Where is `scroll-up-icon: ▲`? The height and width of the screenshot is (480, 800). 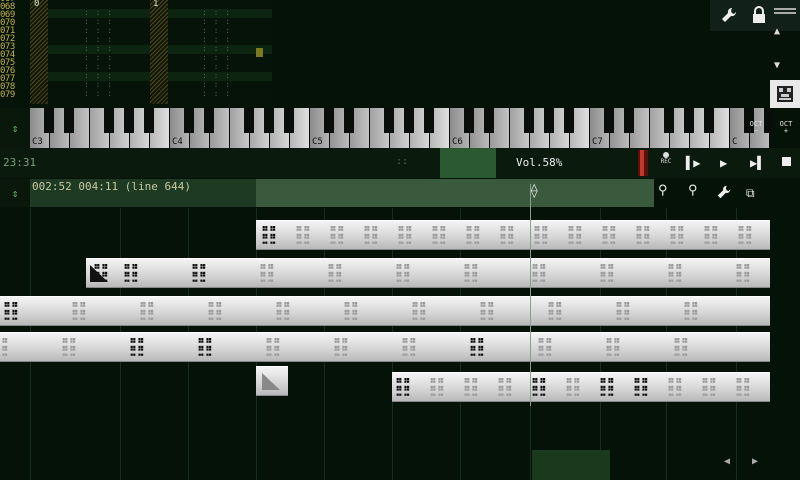 scroll-up-icon: ▲ is located at coordinates (777, 31).